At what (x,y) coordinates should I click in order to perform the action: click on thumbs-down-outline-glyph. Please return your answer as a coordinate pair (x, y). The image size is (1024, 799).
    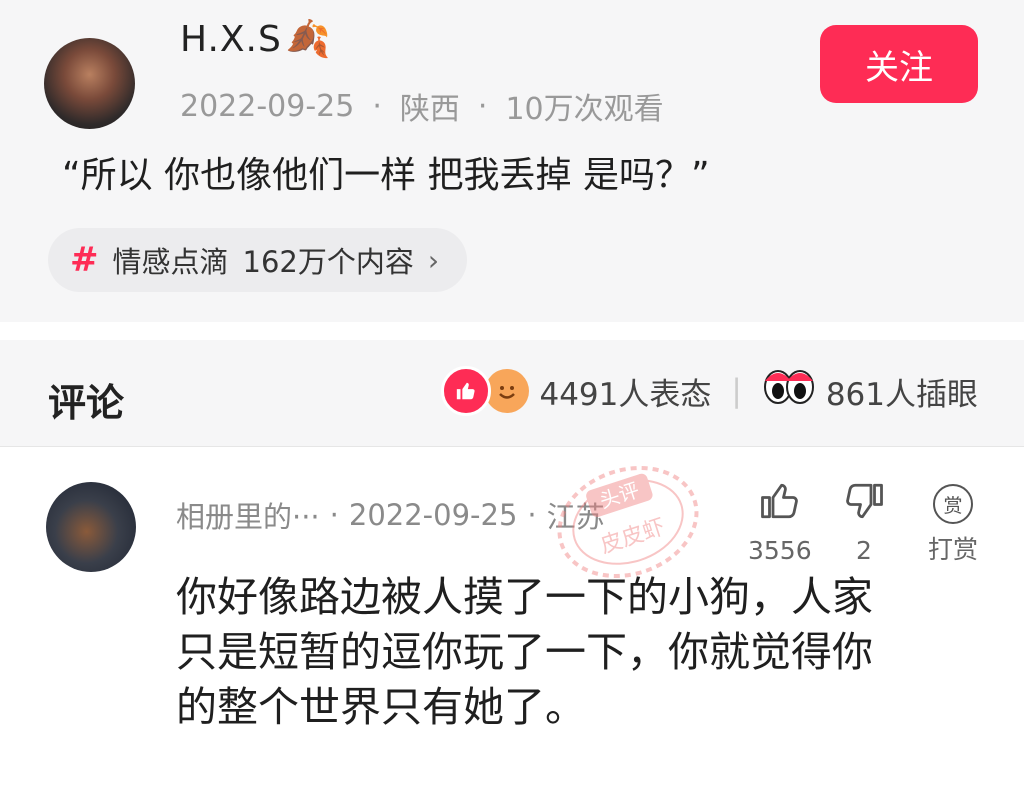
    Looking at the image, I should click on (864, 501).